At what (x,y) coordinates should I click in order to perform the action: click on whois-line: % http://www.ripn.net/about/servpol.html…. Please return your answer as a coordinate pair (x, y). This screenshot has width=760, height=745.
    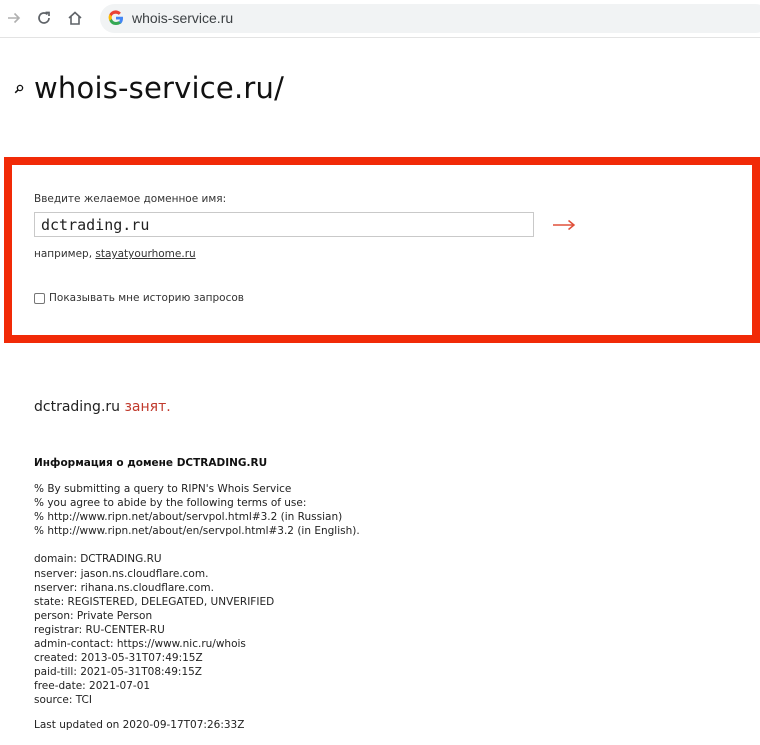
    Looking at the image, I should click on (188, 517).